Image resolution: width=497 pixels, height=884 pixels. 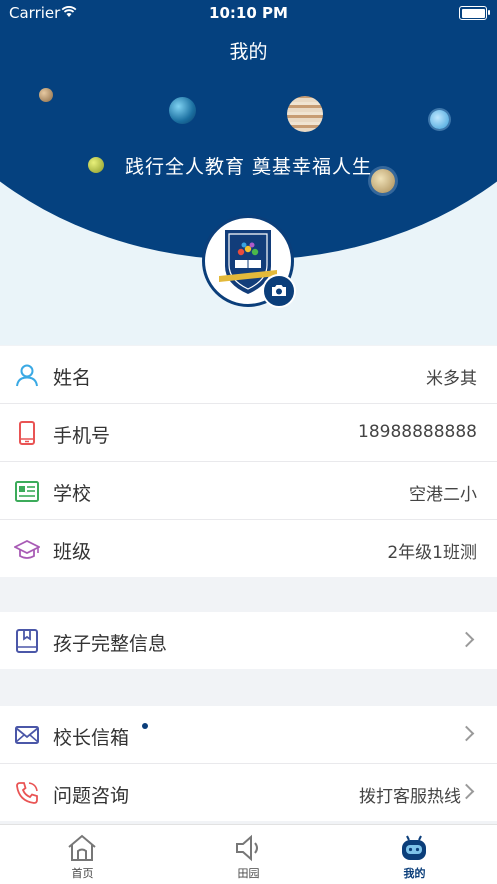 What do you see at coordinates (247, 848) in the screenshot?
I see `speaker-icon` at bounding box center [247, 848].